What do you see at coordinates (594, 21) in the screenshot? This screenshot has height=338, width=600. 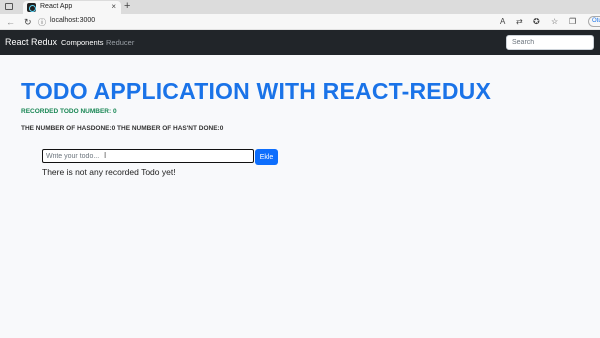 I see `profile-button: Otu` at bounding box center [594, 21].